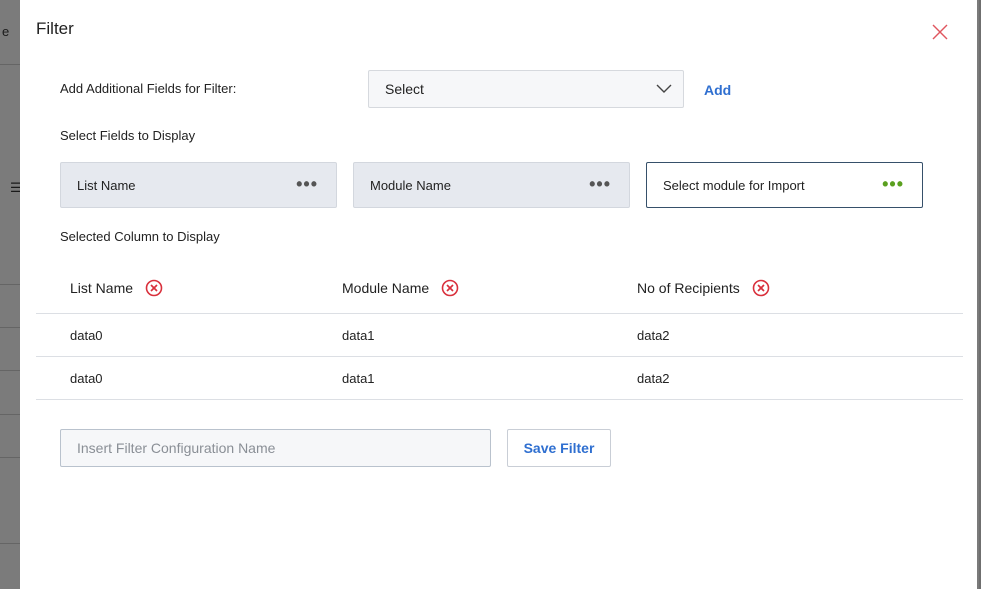 The image size is (981, 589). What do you see at coordinates (404, 89) in the screenshot?
I see `select-value: Select` at bounding box center [404, 89].